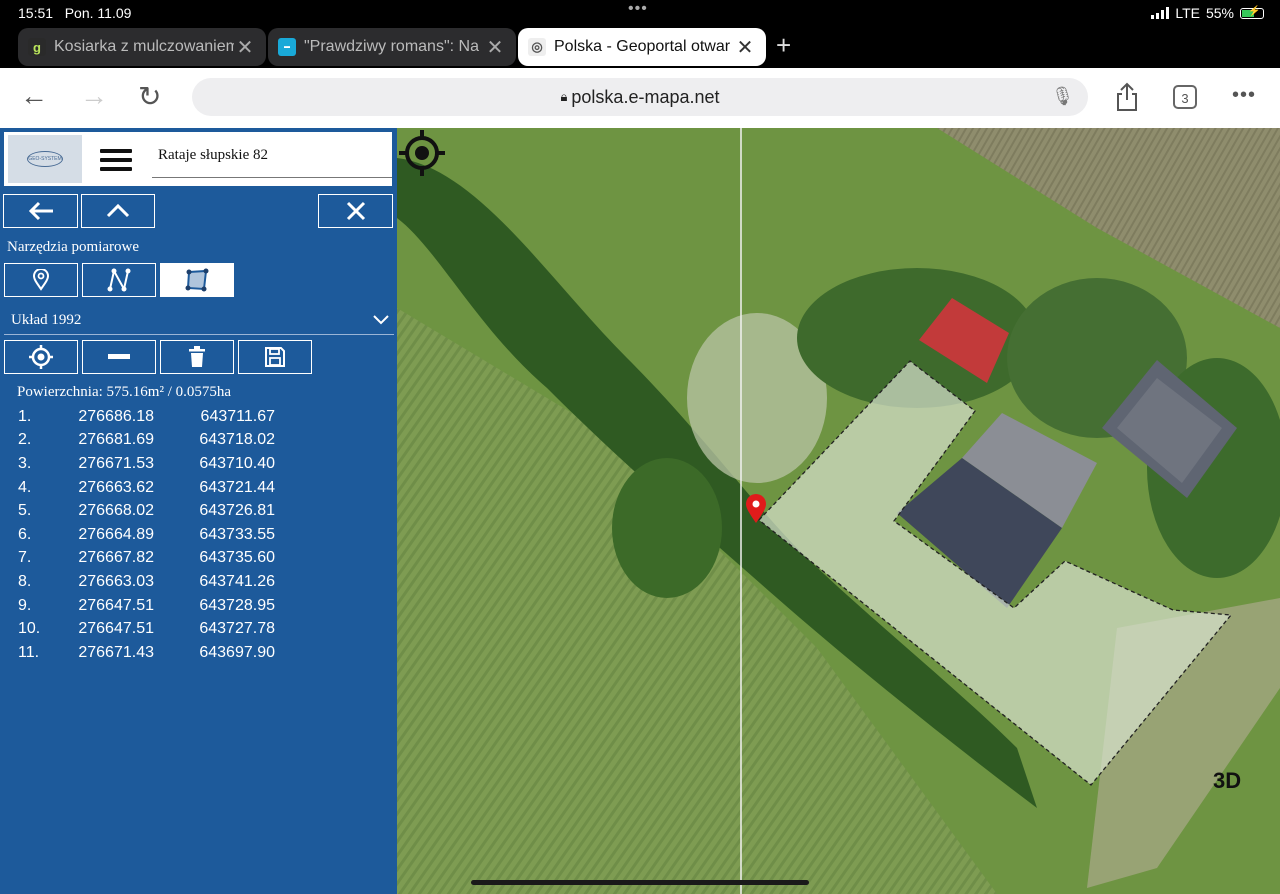 The width and height of the screenshot is (1280, 894). Describe the element at coordinates (381, 320) in the screenshot. I see `chevron-down-icon` at that location.